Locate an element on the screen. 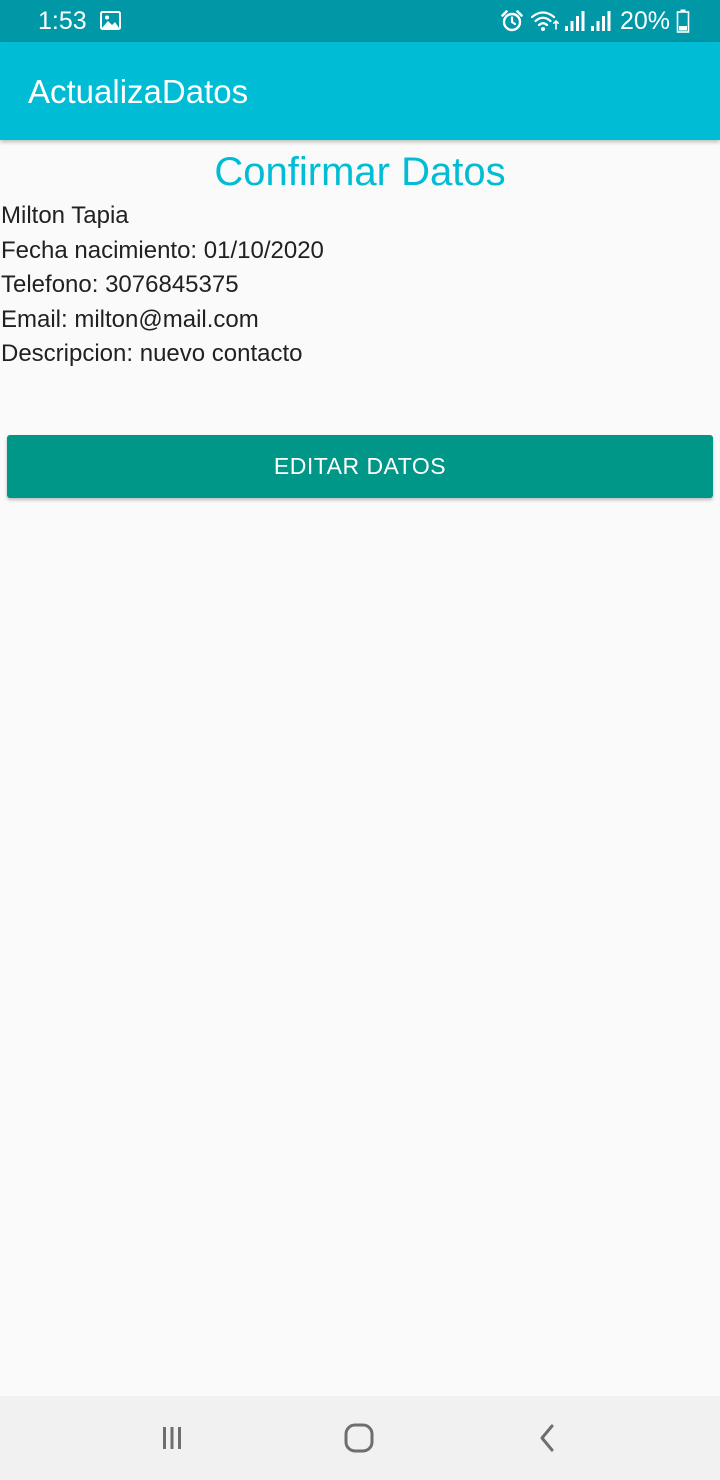 This screenshot has height=1480, width=720. recents-icon is located at coordinates (172, 1438).